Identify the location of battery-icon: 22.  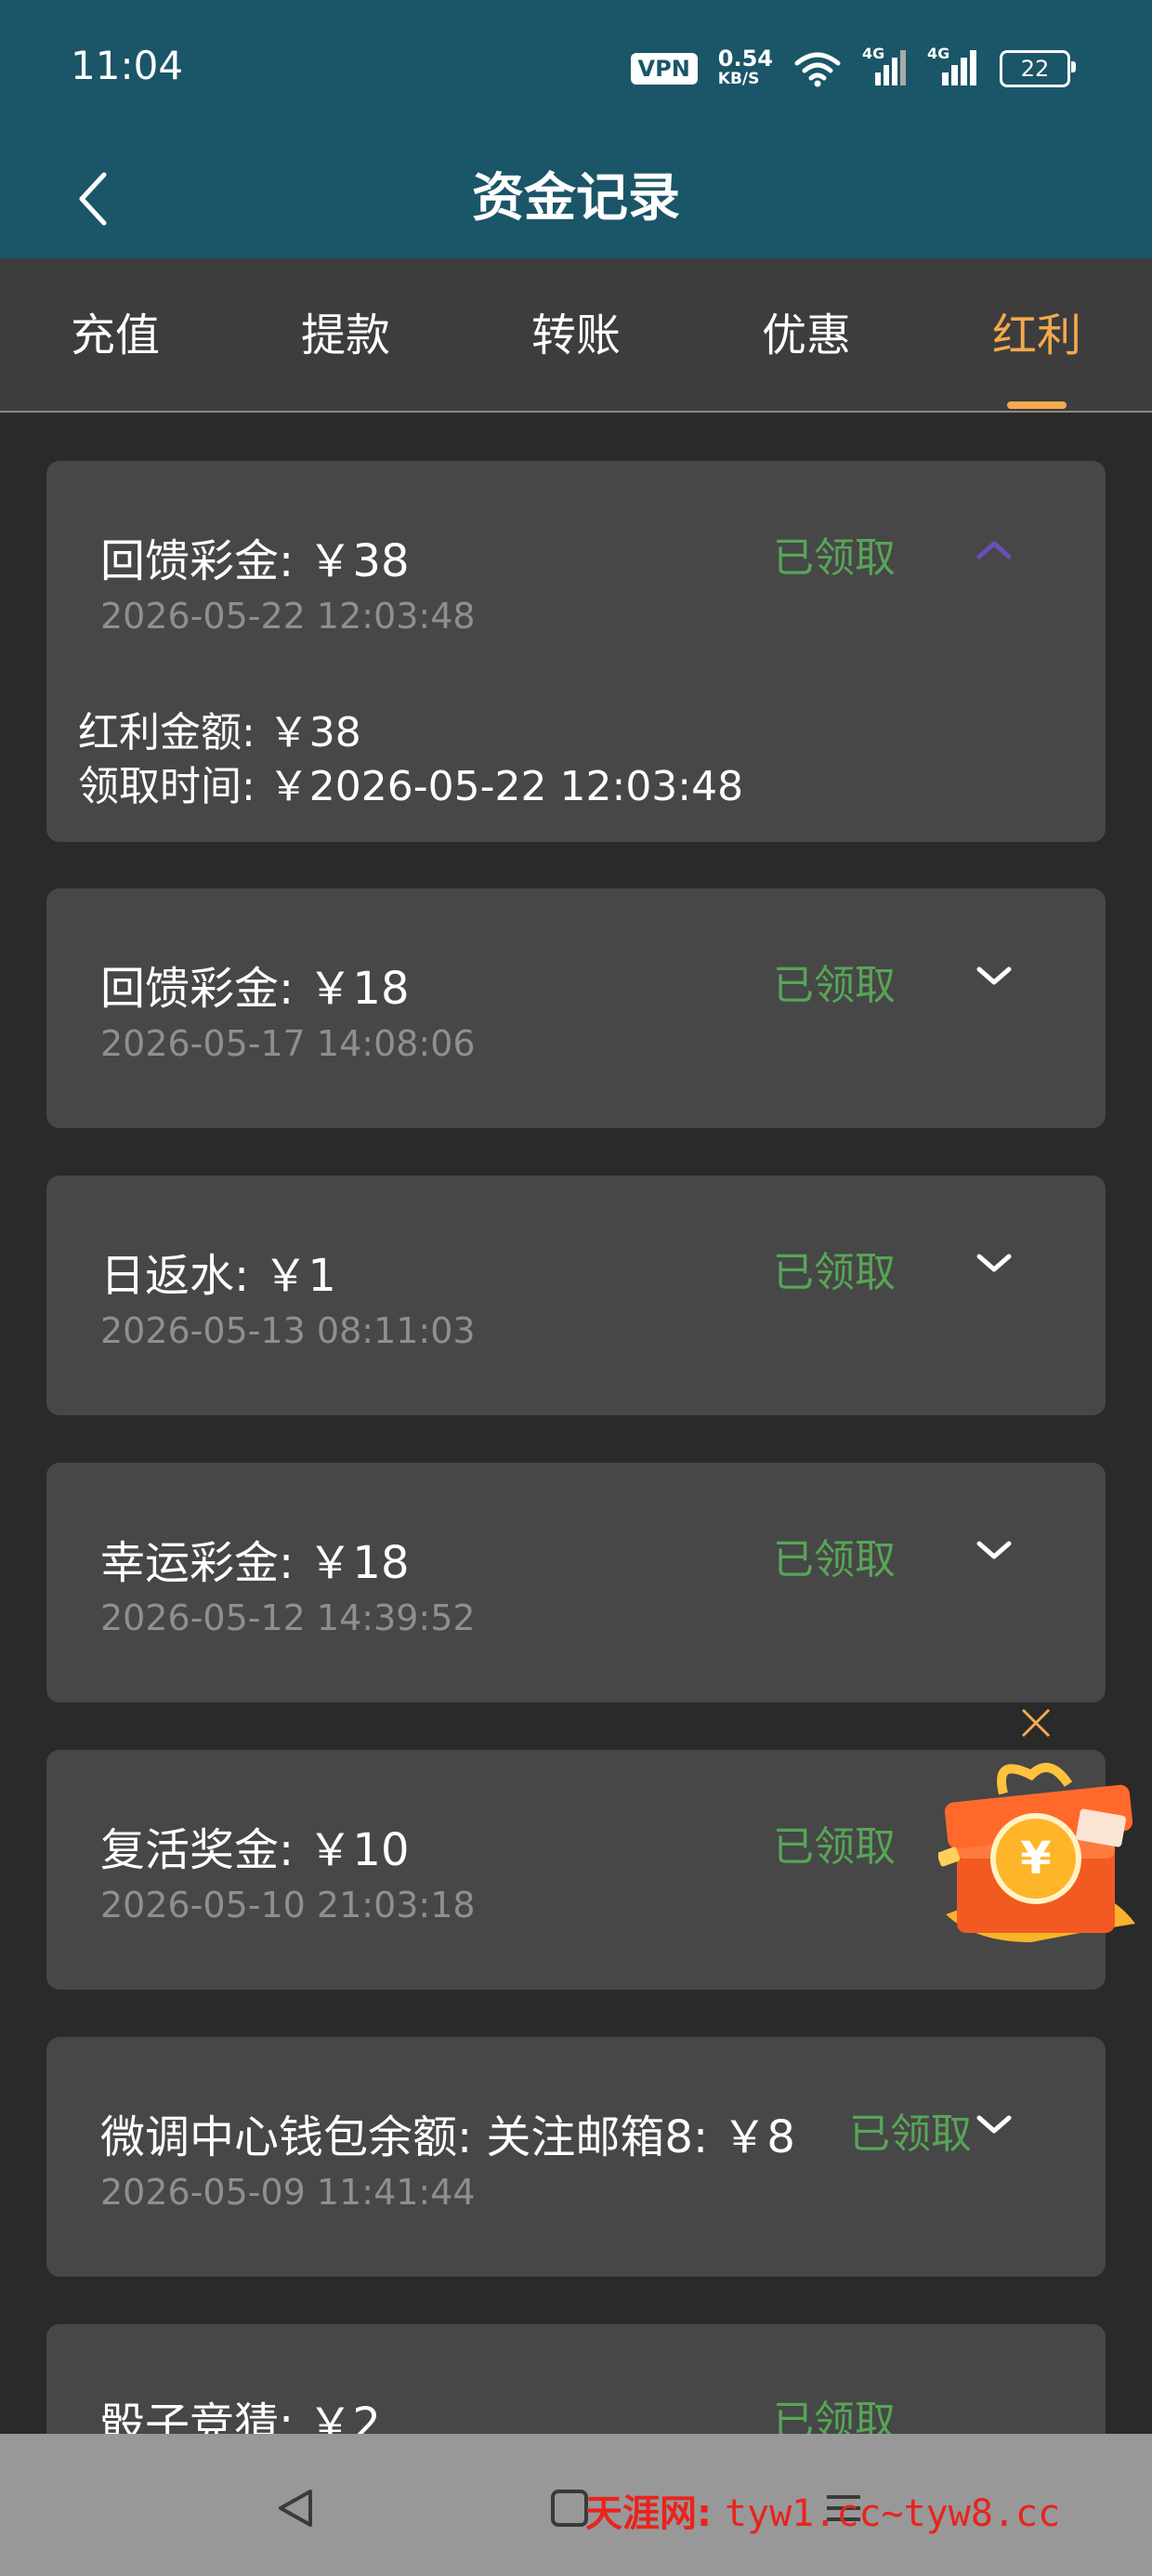
(1038, 68).